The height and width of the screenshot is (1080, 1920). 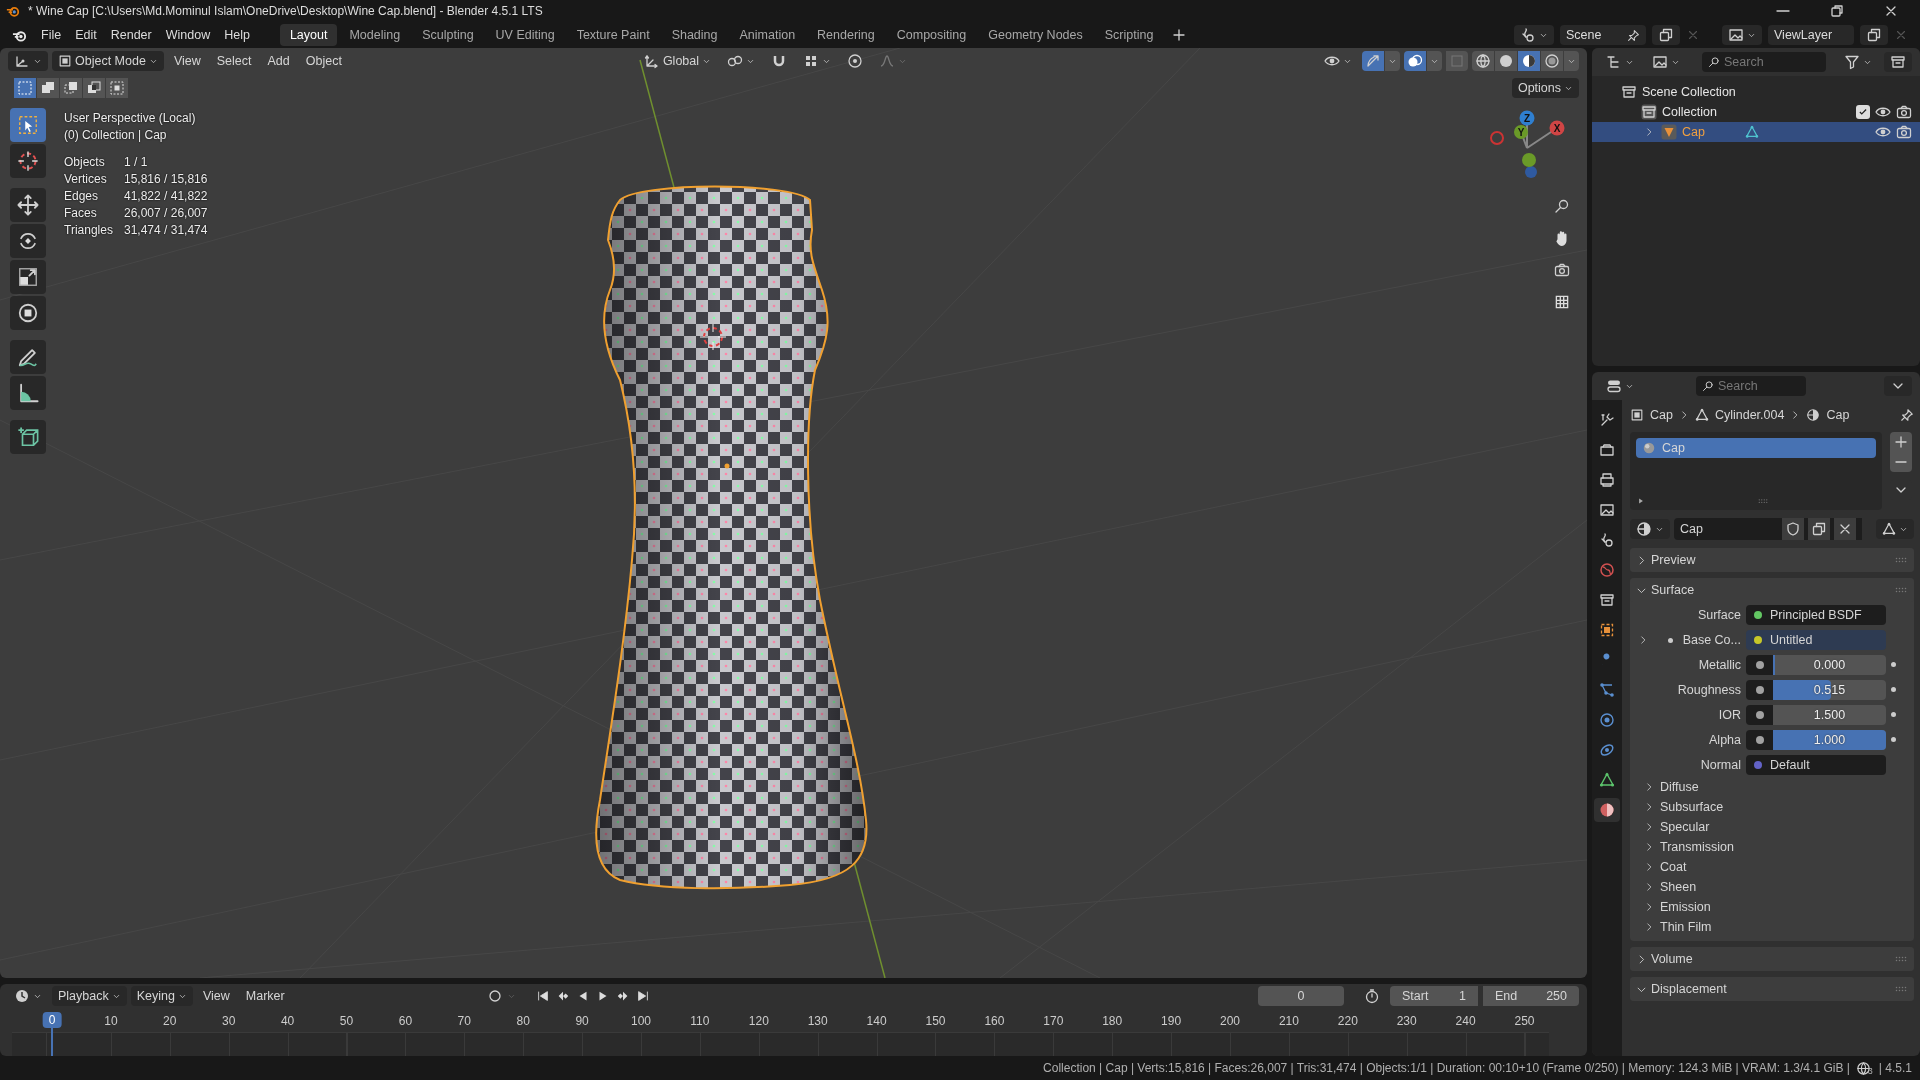 I want to click on menu-item: Object, so click(x=323, y=61).